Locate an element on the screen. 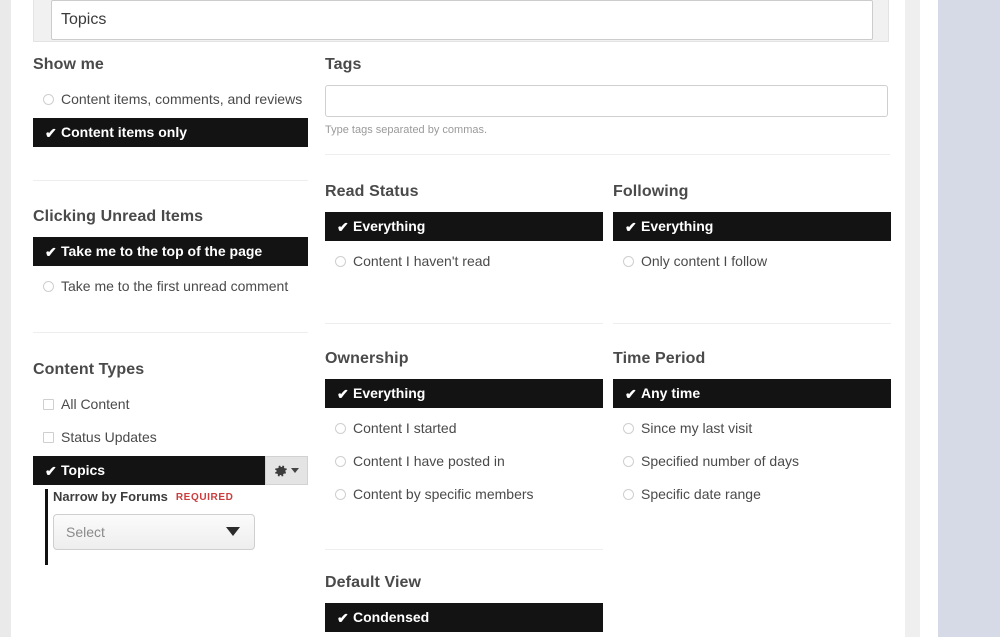 Image resolution: width=1000 pixels, height=637 pixels. left-page-gutter is located at coordinates (5, 318).